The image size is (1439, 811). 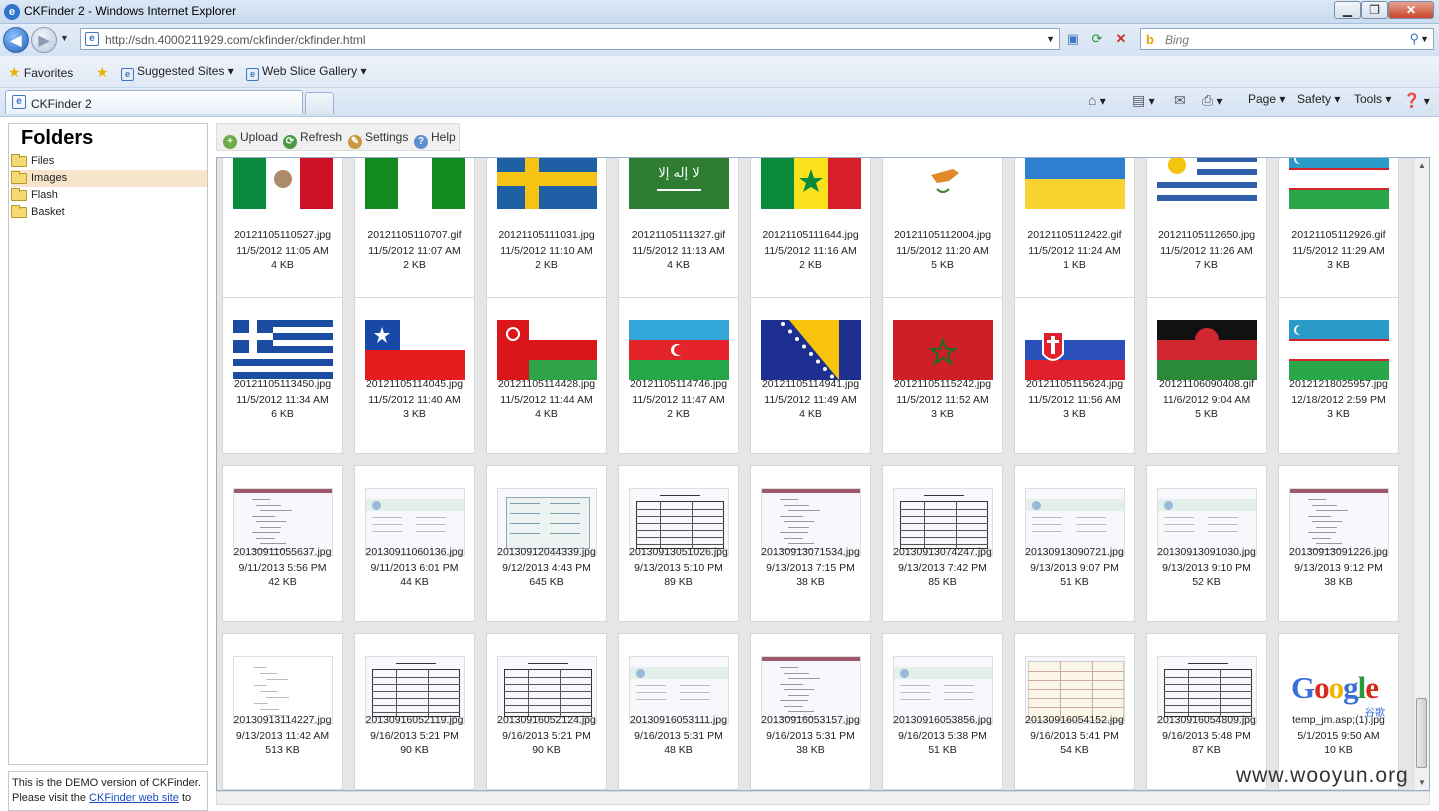 I want to click on file-tile: 20130913090721.jpg 9/13/2013 9:07 PM 51 KB, so click(x=1074, y=543).